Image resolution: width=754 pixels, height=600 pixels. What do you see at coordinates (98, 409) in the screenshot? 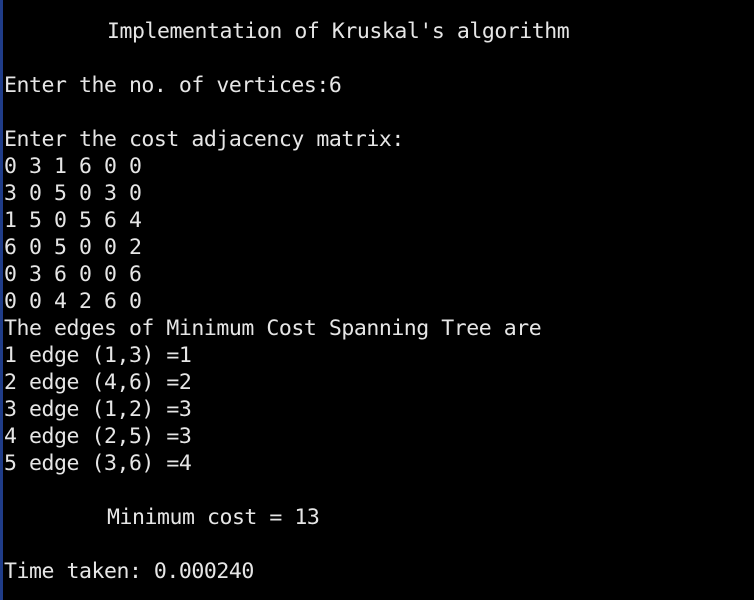
I see `edge-line: 3 edge (1,2) =3` at bounding box center [98, 409].